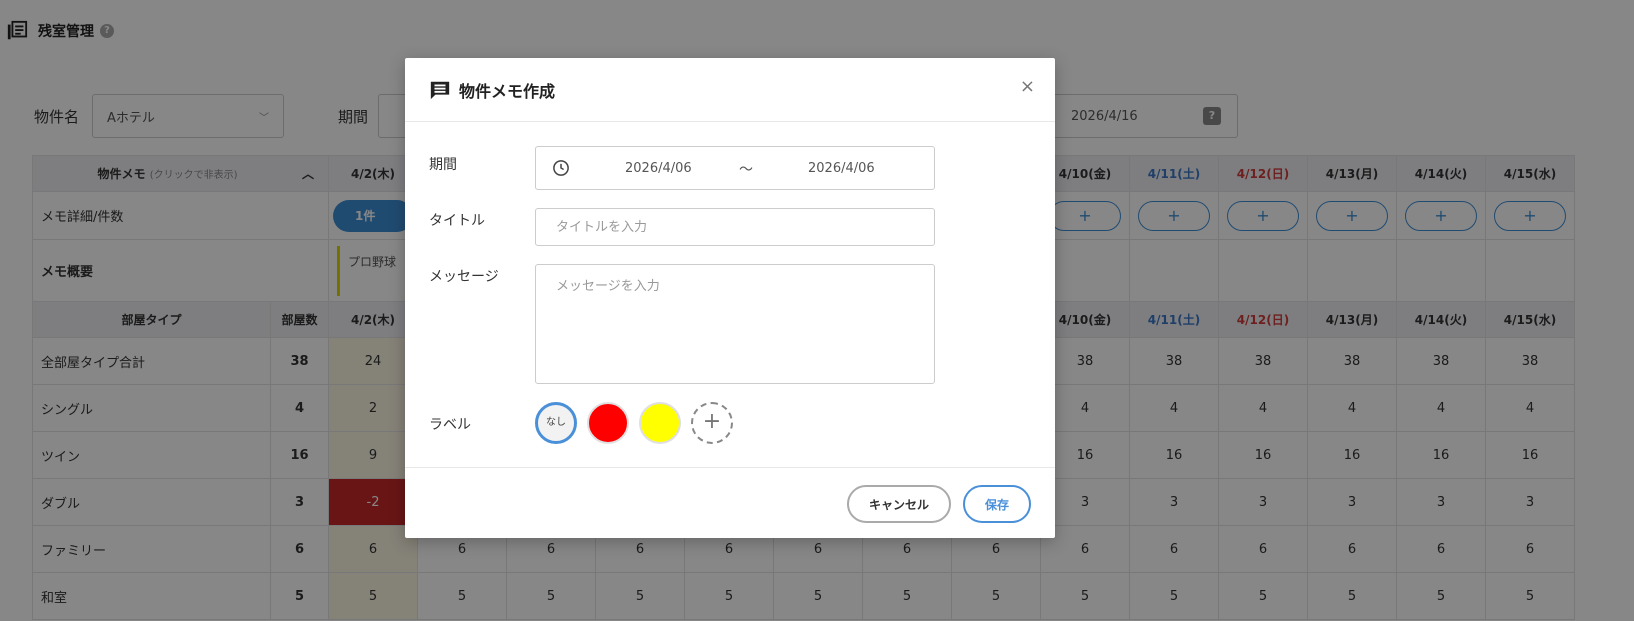  I want to click on modal-footer: キャンセル 保存, so click(730, 502).